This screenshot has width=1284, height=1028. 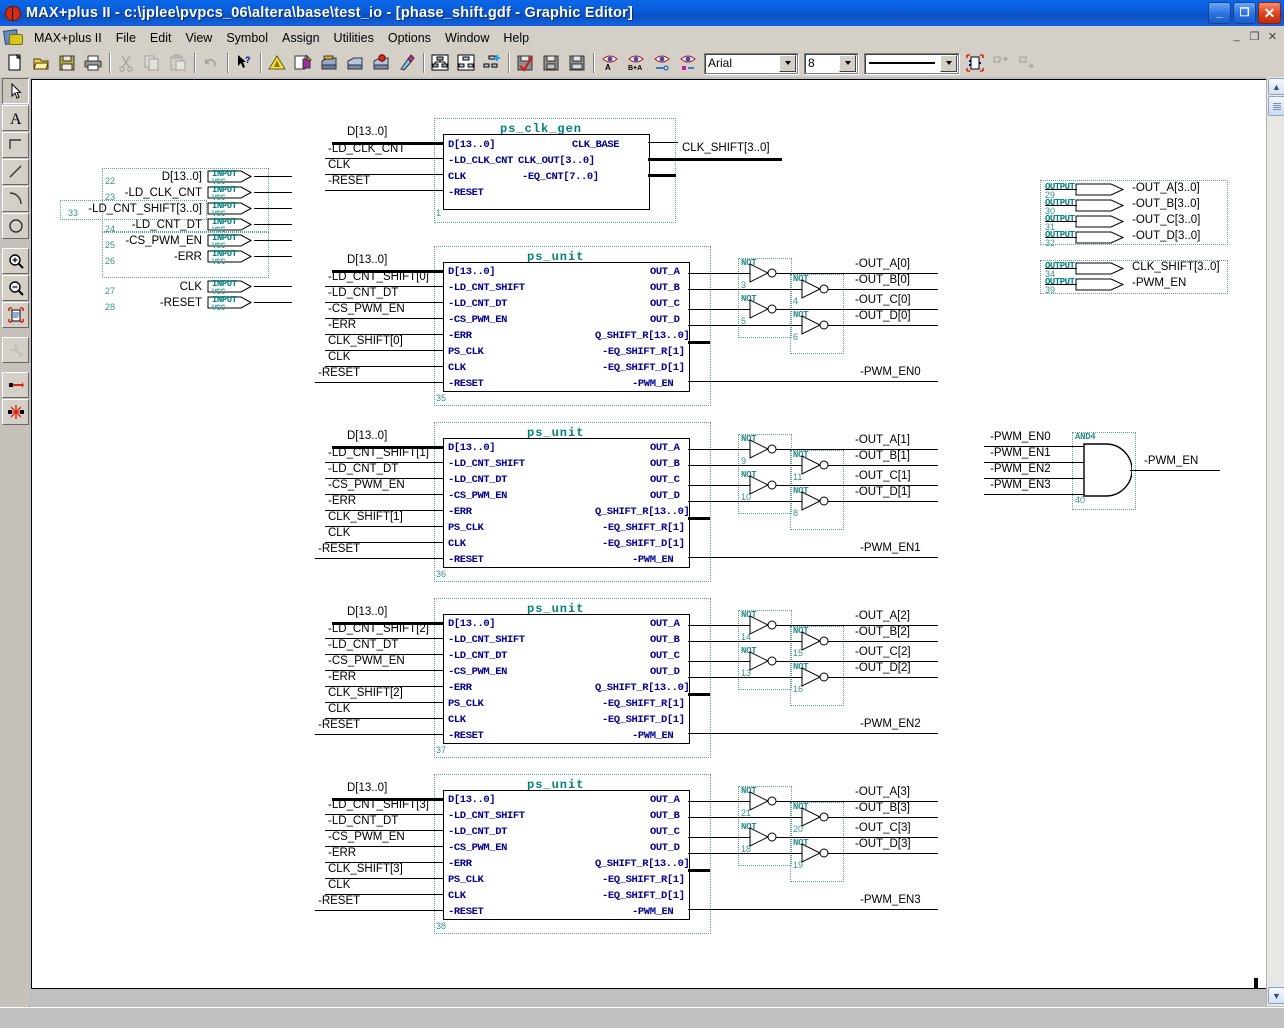 I want to click on menu-item-window: Window, so click(x=467, y=38).